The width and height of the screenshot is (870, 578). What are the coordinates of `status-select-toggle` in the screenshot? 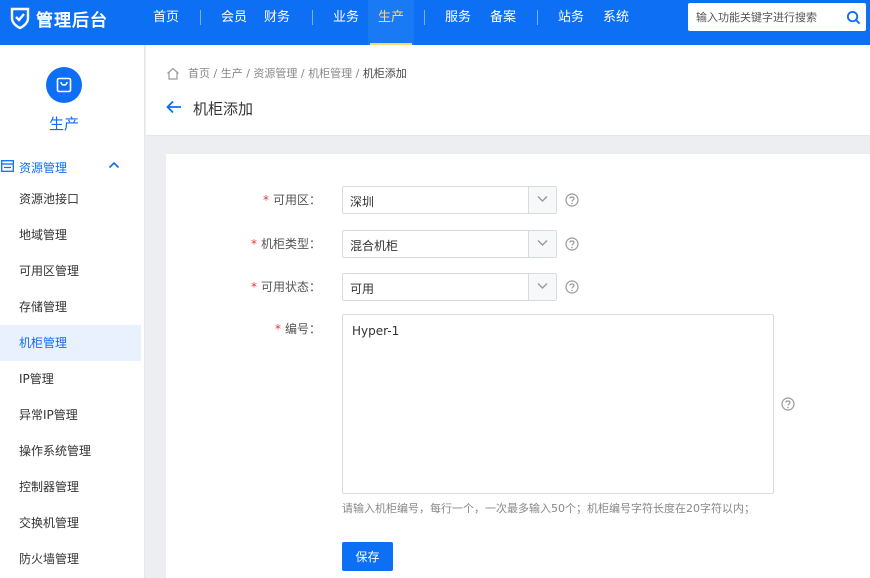 It's located at (542, 287).